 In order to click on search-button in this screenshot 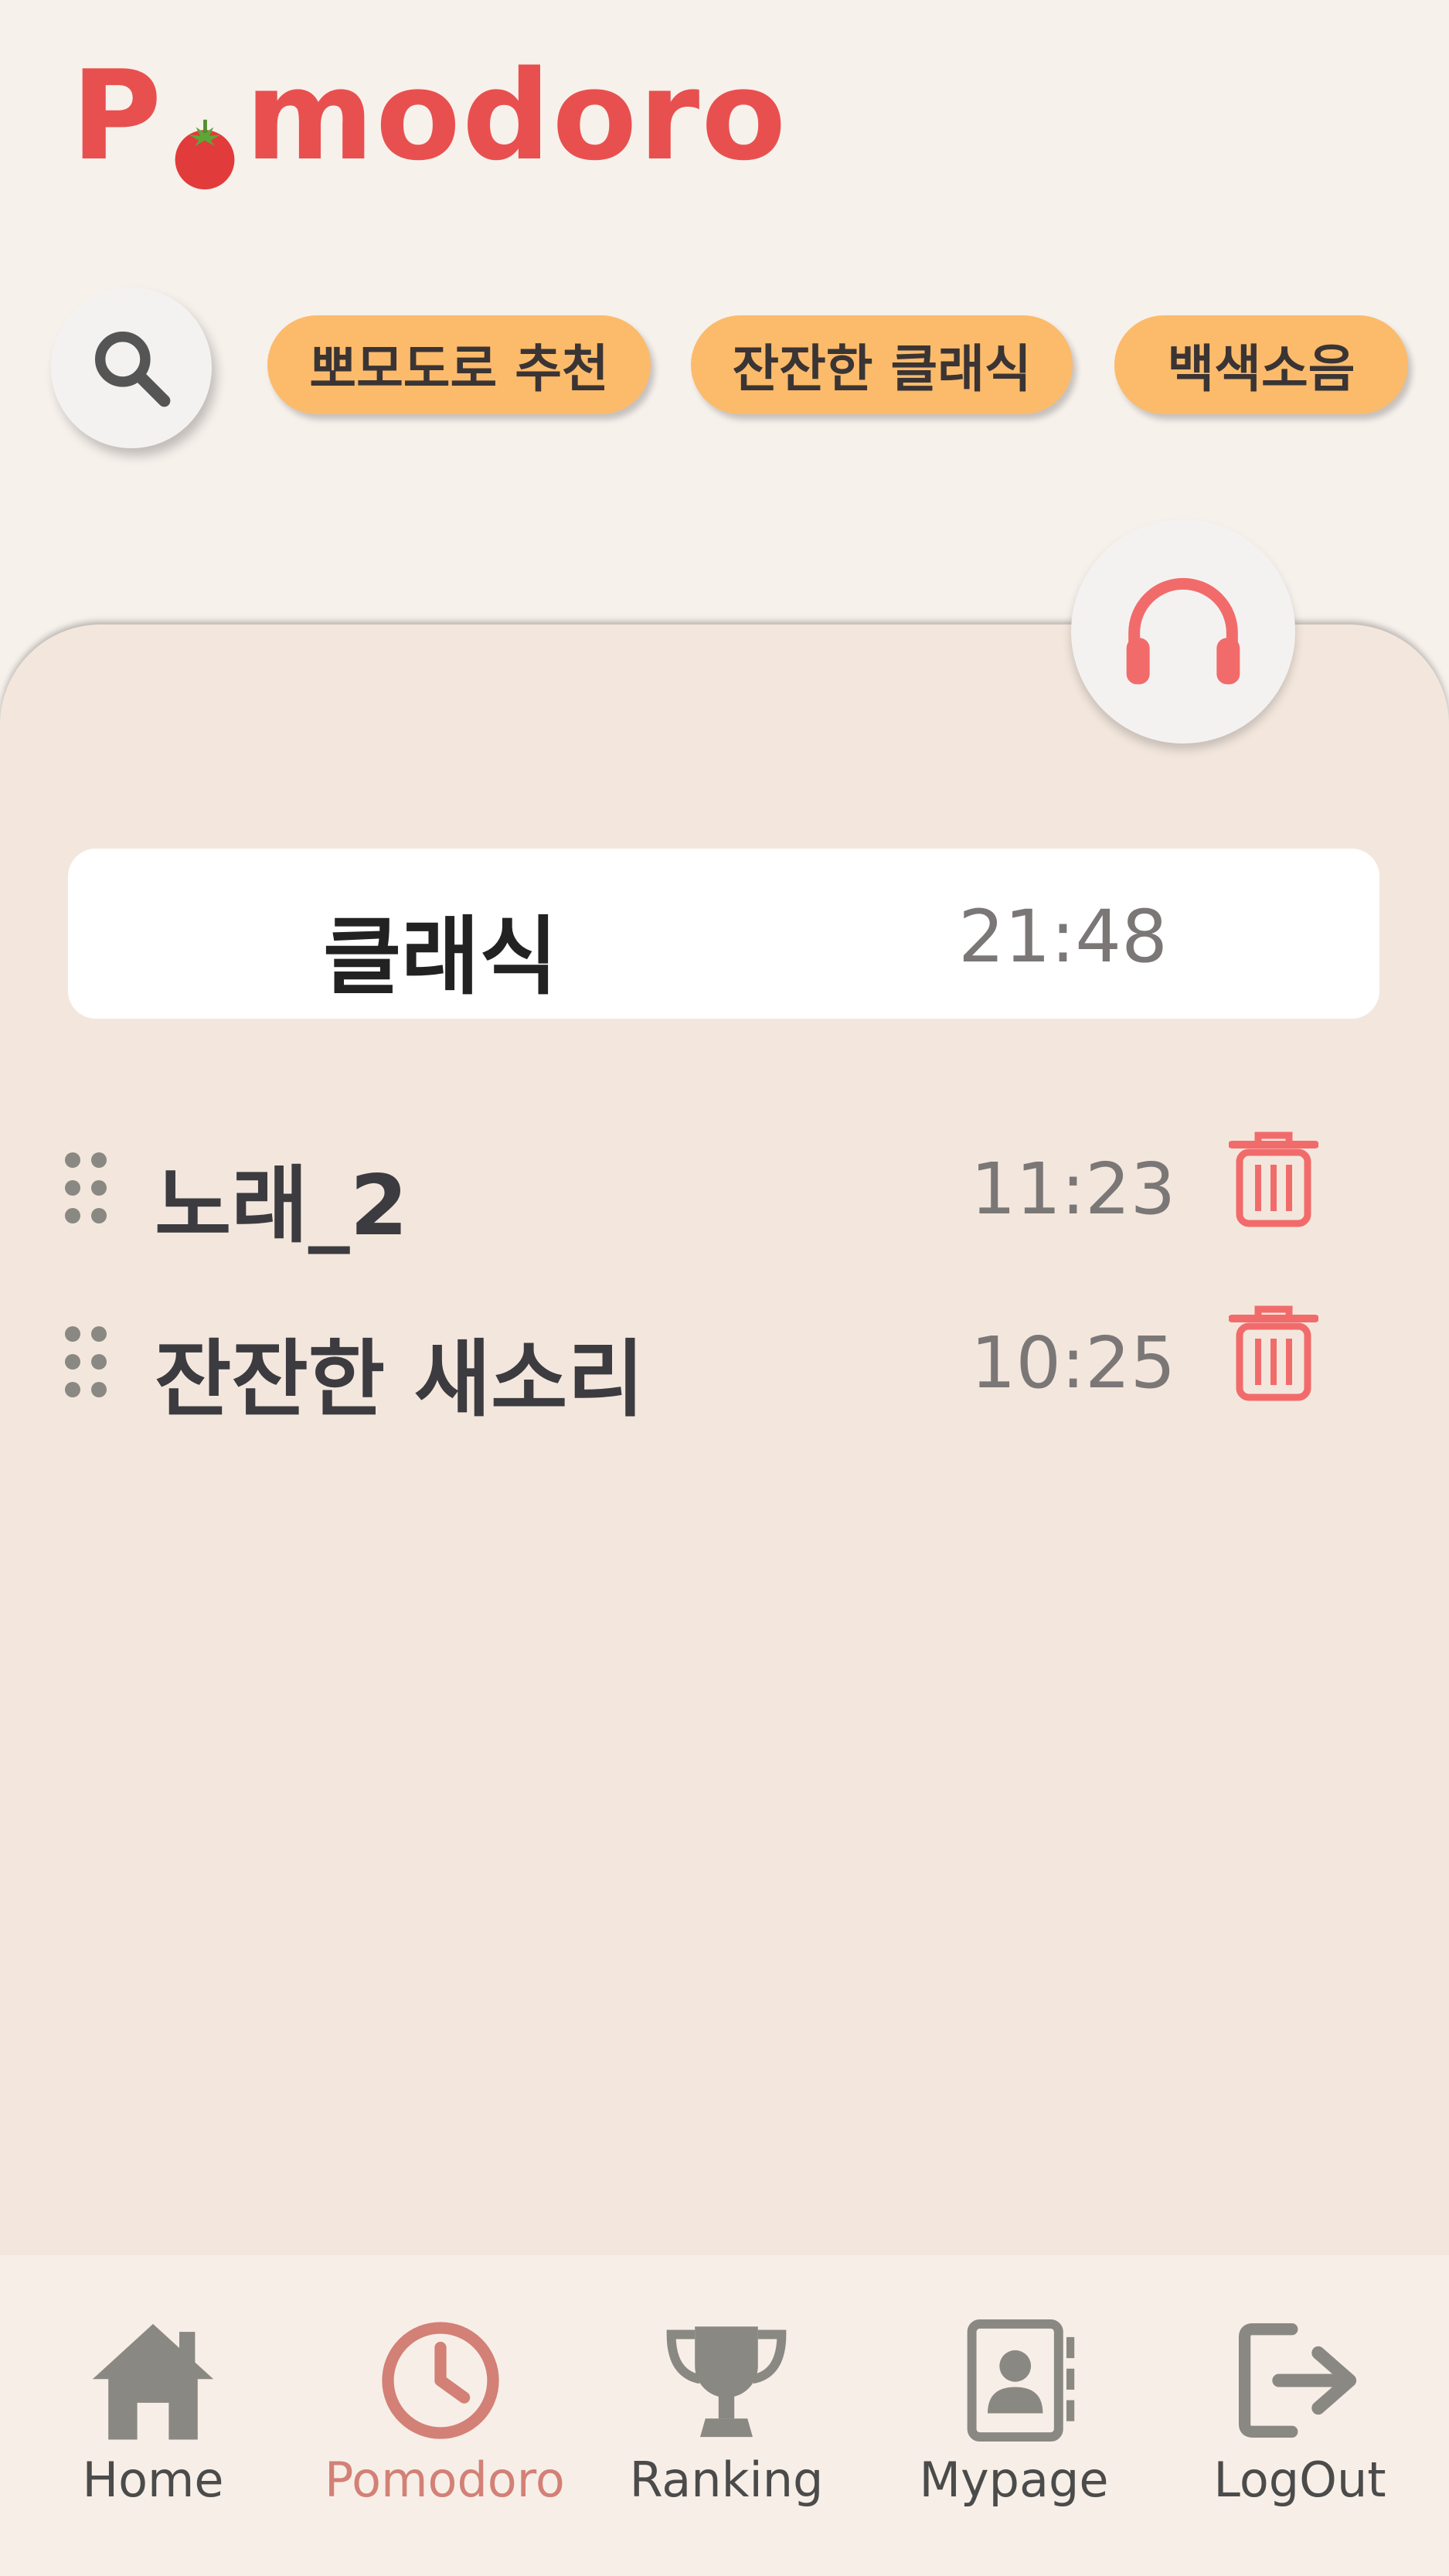, I will do `click(131, 368)`.